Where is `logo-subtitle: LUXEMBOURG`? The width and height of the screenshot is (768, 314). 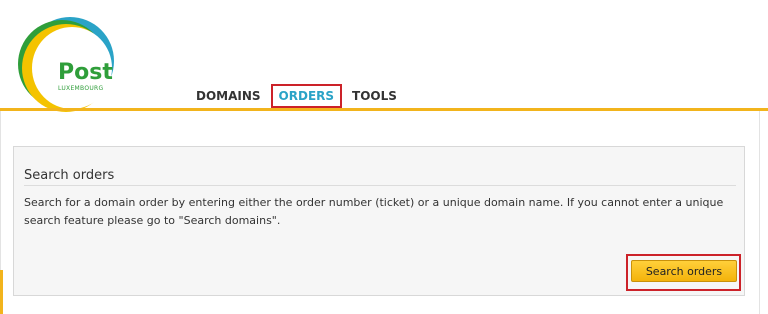
logo-subtitle: LUXEMBOURG is located at coordinates (81, 88).